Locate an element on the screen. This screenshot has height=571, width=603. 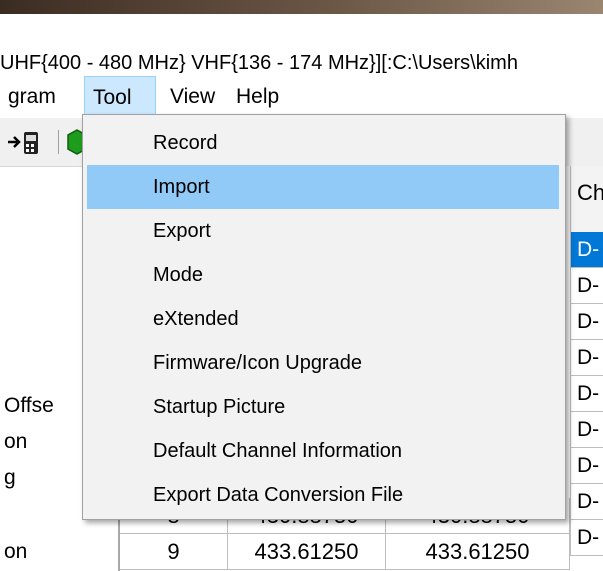
menu-tool: Tool is located at coordinates (120, 97).